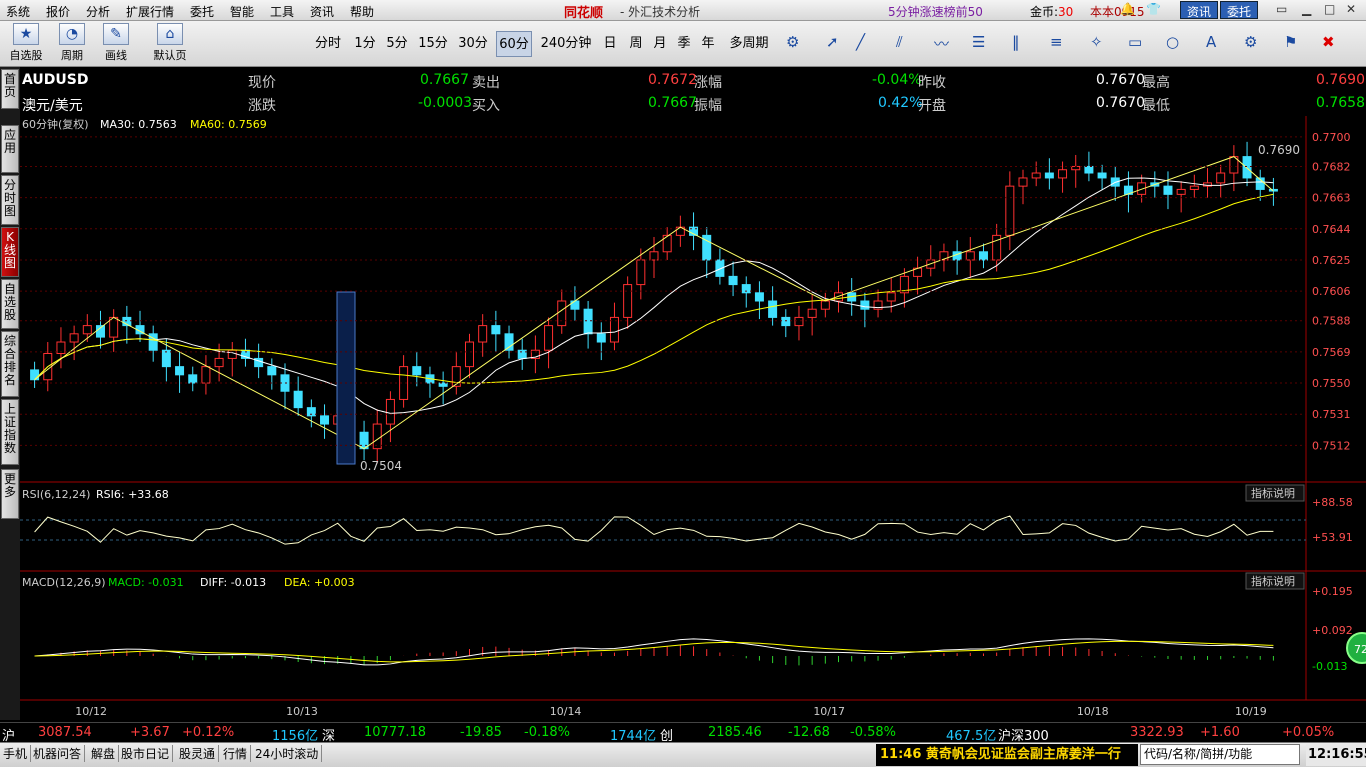 This screenshot has height=767, width=1366. What do you see at coordinates (362, 11) in the screenshot?
I see `menu-help: 帮助` at bounding box center [362, 11].